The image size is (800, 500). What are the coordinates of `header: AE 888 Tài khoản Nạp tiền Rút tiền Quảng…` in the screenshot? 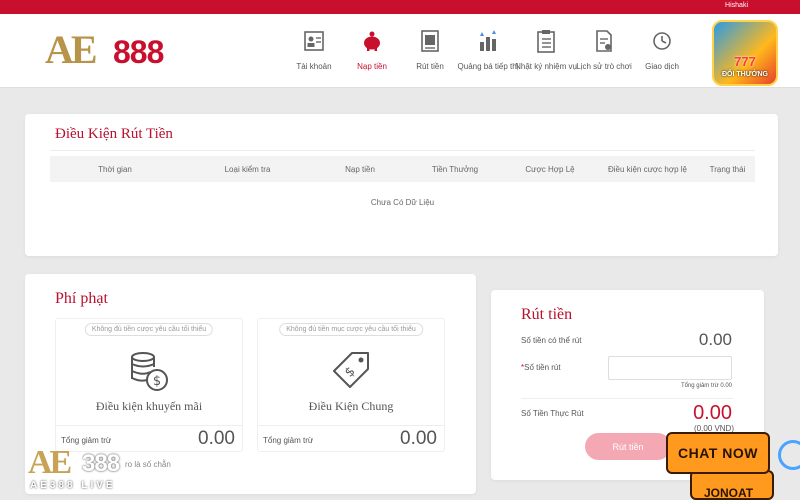 It's located at (400, 51).